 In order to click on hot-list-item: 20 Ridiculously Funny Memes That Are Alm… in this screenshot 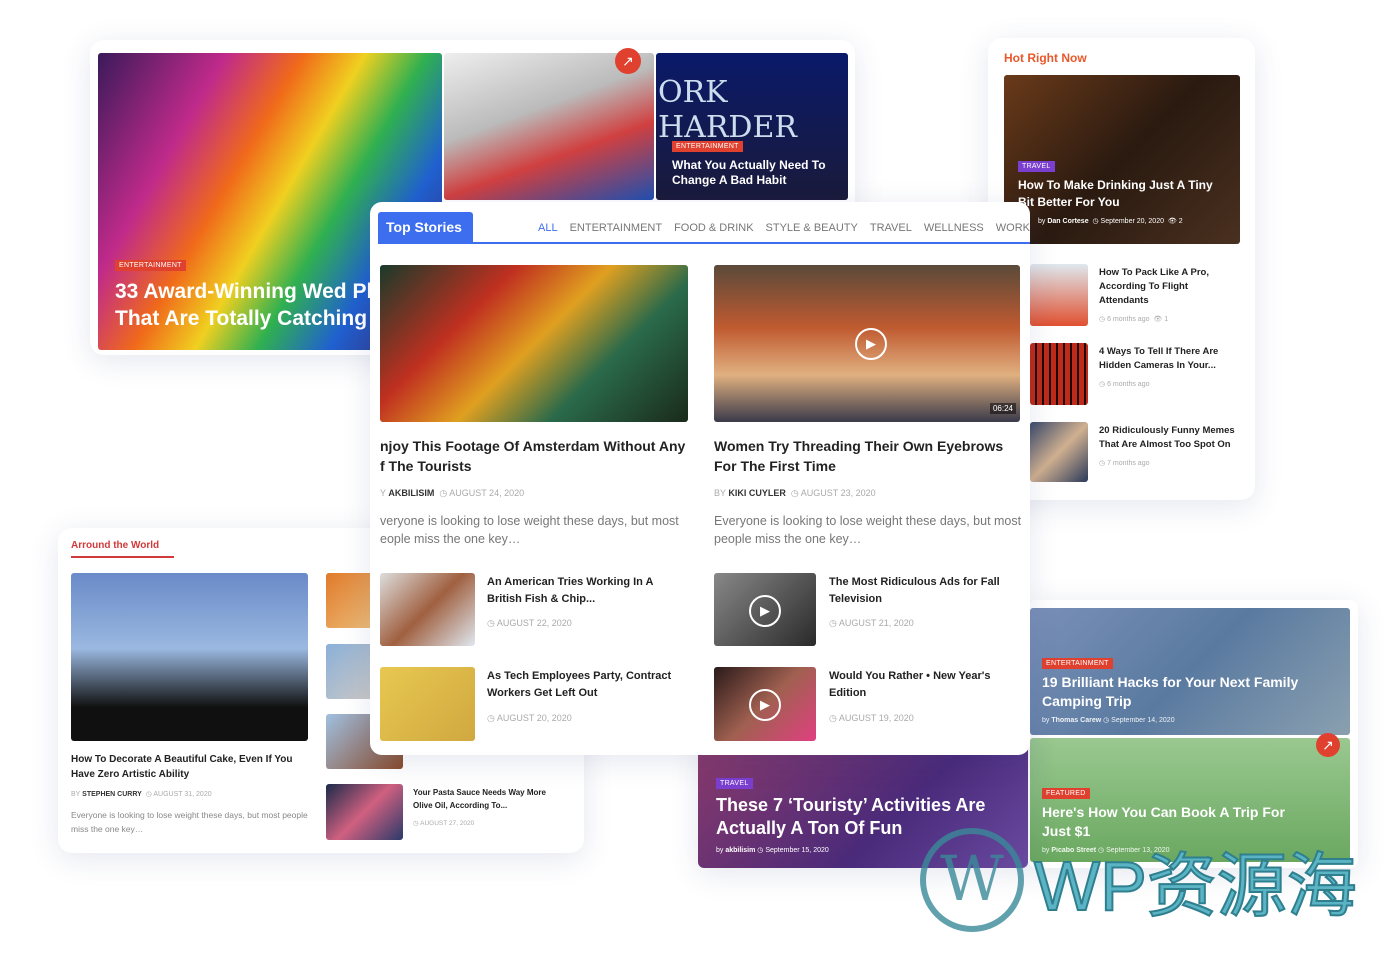, I will do `click(1140, 453)`.